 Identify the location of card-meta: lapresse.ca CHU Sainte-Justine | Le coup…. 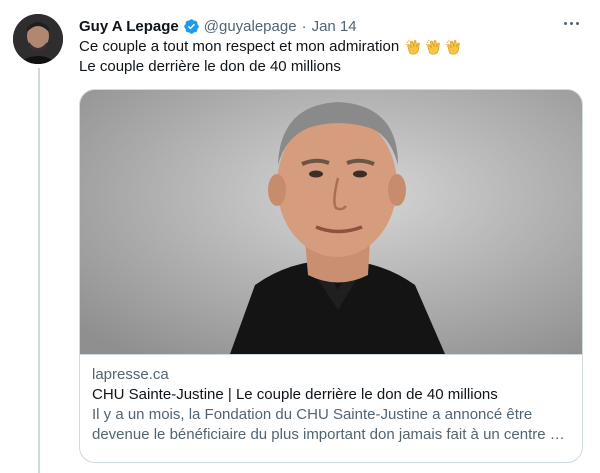
(331, 405).